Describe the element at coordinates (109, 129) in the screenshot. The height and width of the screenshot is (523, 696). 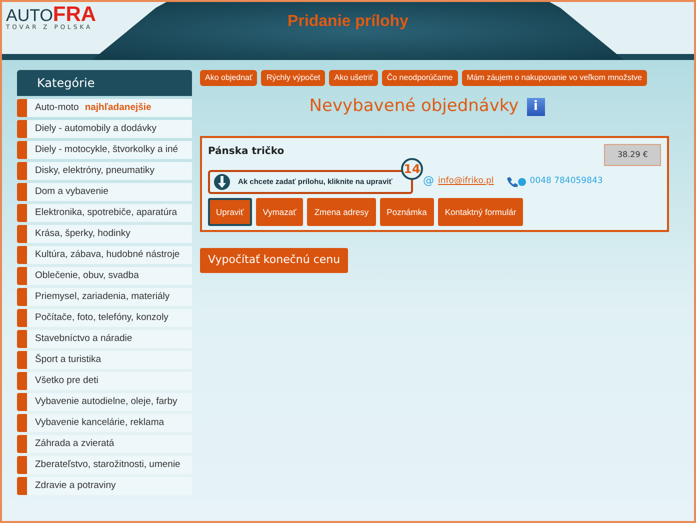
I see `category-item: Diely - automobily a dodávky` at that location.